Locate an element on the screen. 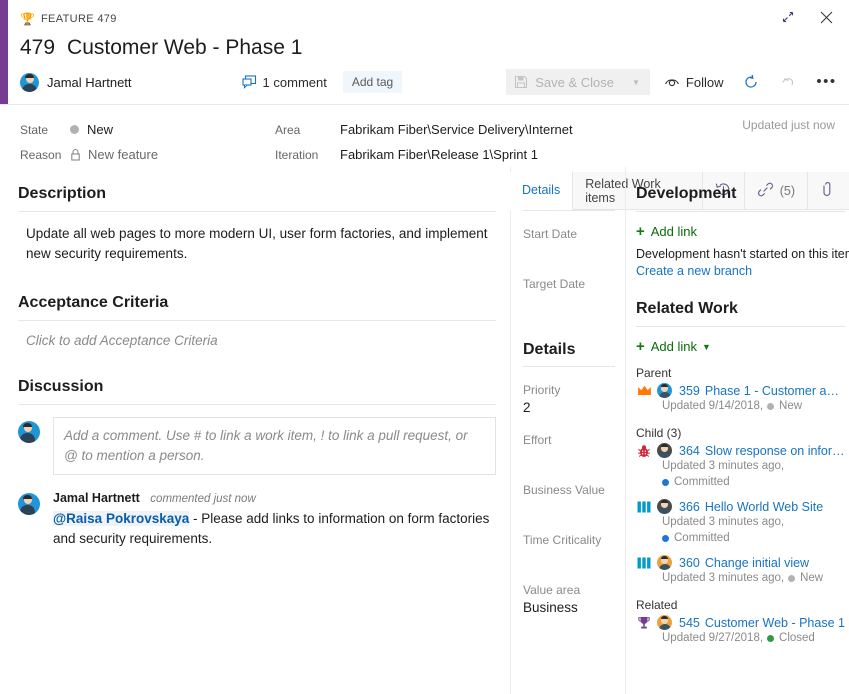  follow-button: Follow is located at coordinates (694, 82).